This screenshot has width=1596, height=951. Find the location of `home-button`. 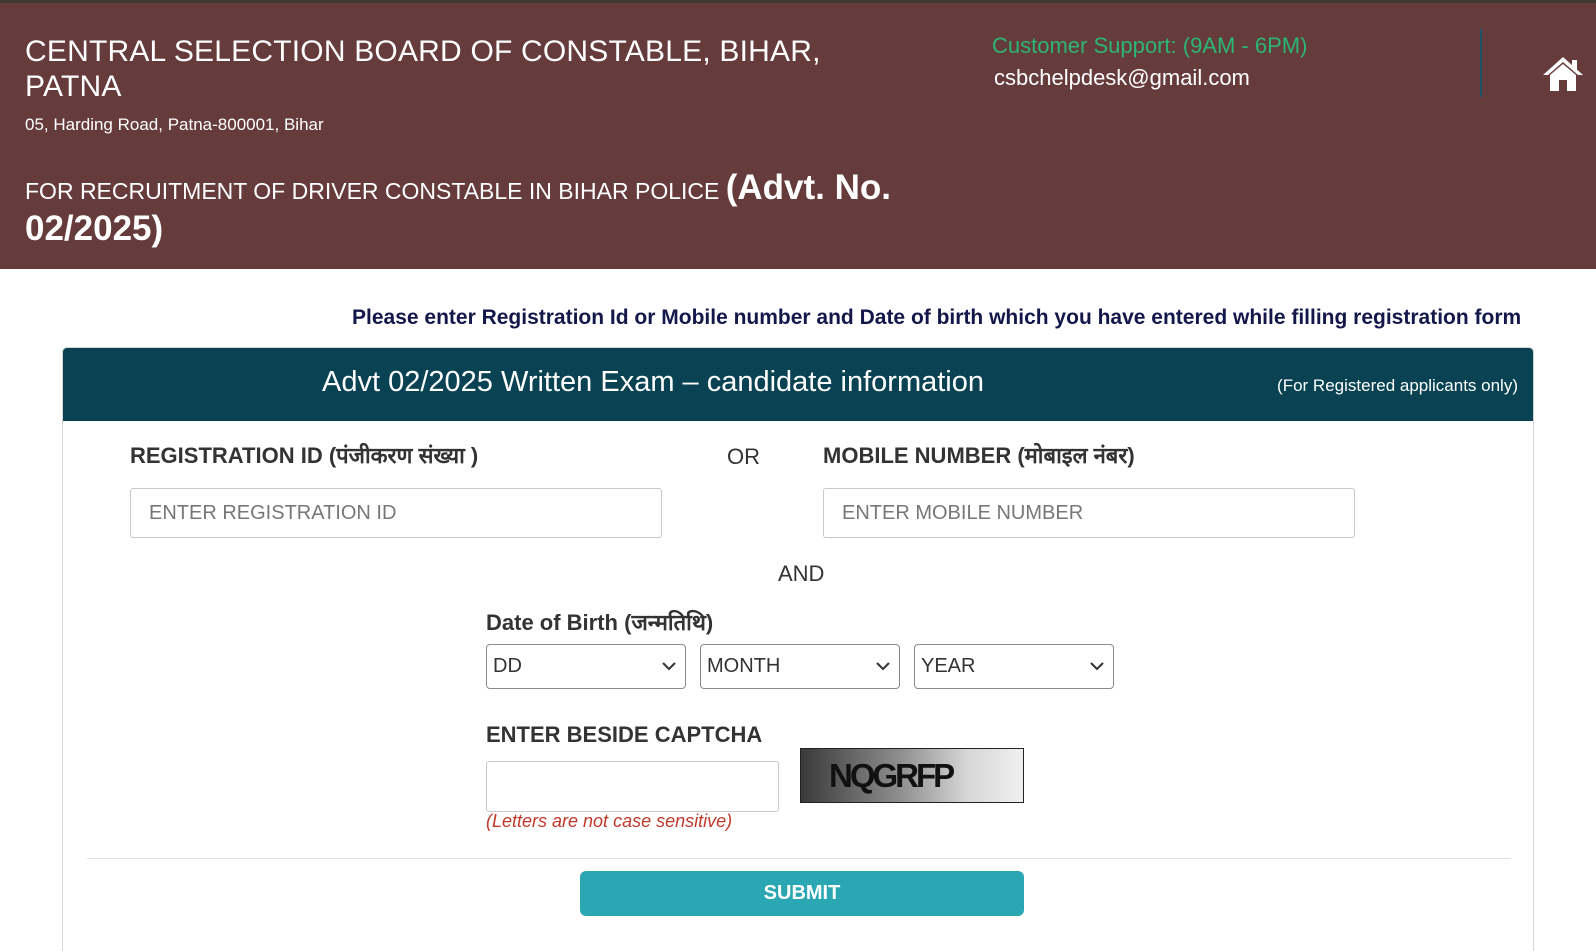

home-button is located at coordinates (1563, 74).